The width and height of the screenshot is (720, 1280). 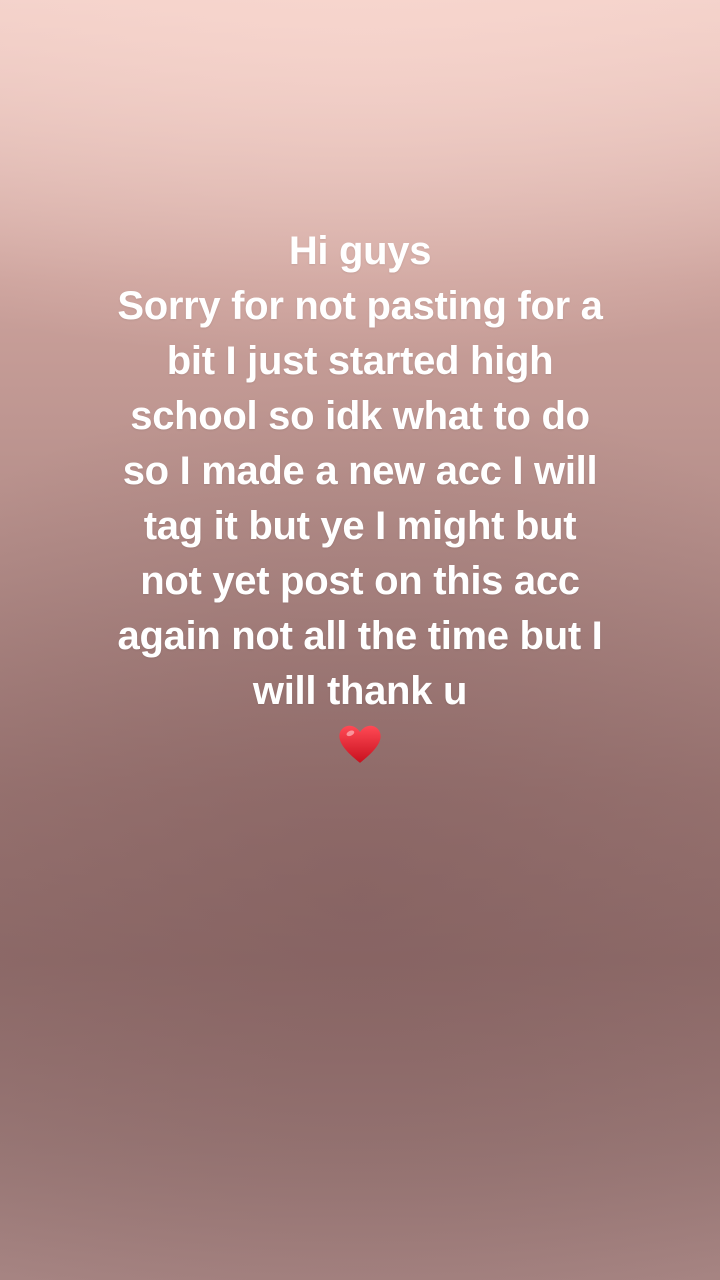 What do you see at coordinates (360, 691) in the screenshot?
I see `story-line: will thank u` at bounding box center [360, 691].